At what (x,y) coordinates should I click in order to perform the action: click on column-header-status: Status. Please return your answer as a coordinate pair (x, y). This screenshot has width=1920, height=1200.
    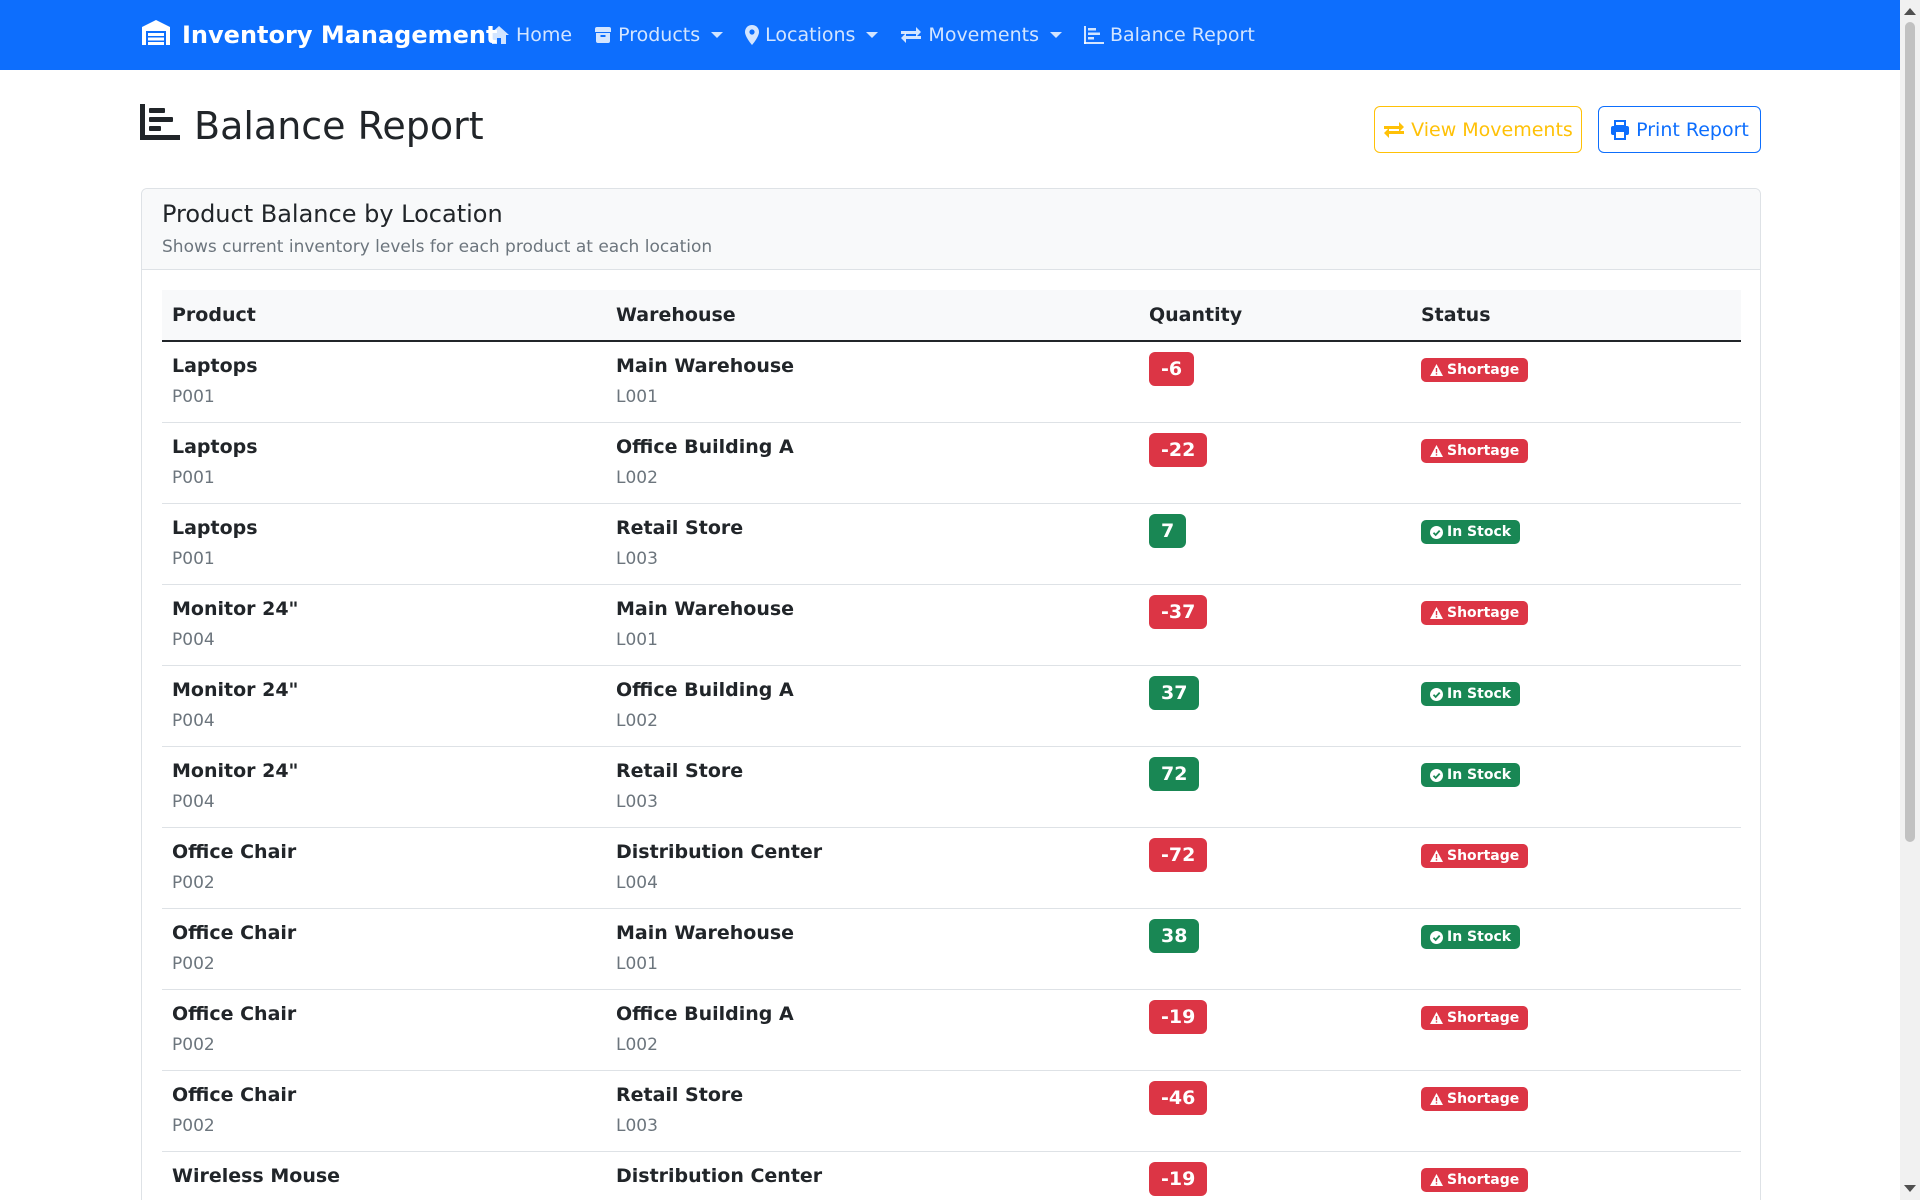
    Looking at the image, I should click on (1456, 315).